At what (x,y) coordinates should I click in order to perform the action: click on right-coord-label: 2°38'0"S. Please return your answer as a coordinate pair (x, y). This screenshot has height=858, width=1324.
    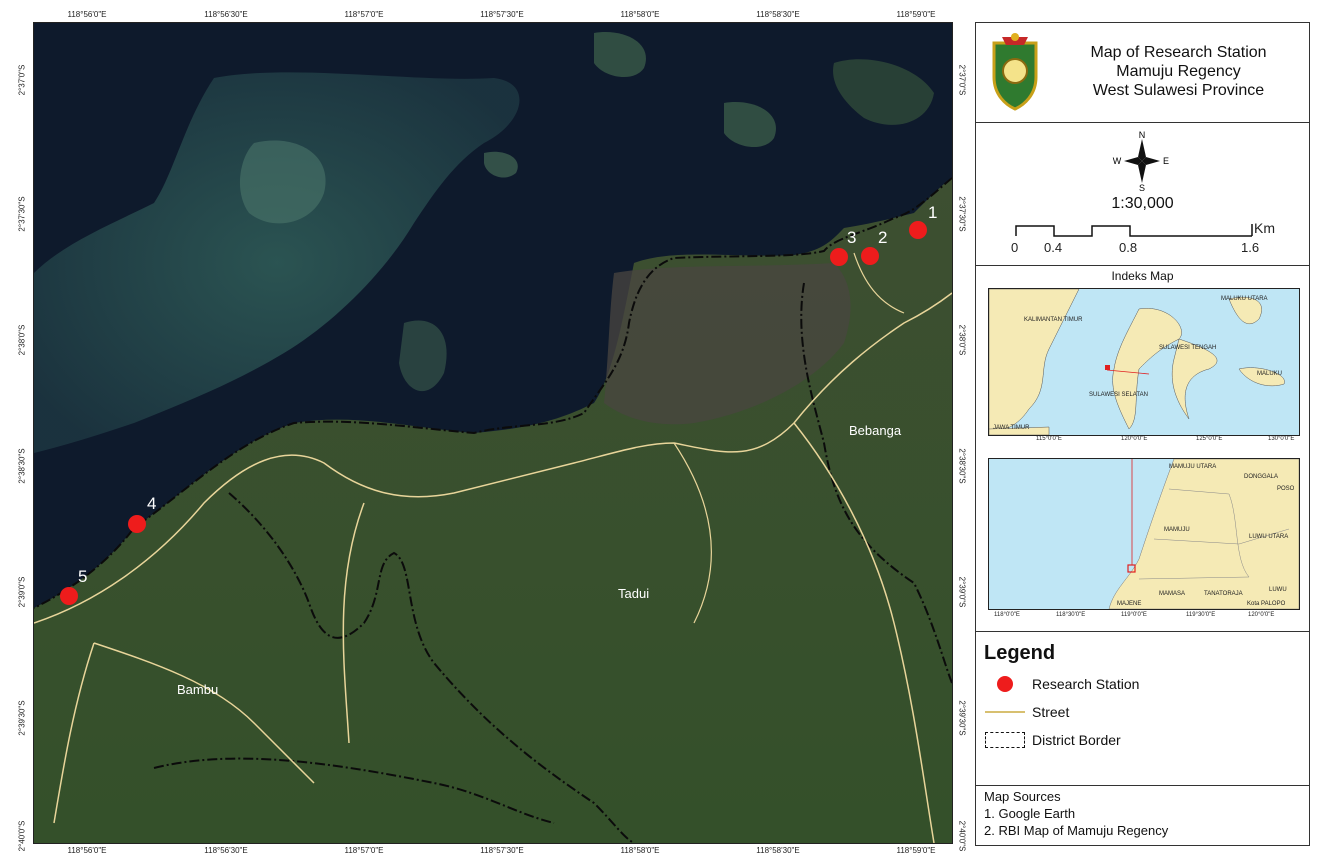
    Looking at the image, I should click on (962, 340).